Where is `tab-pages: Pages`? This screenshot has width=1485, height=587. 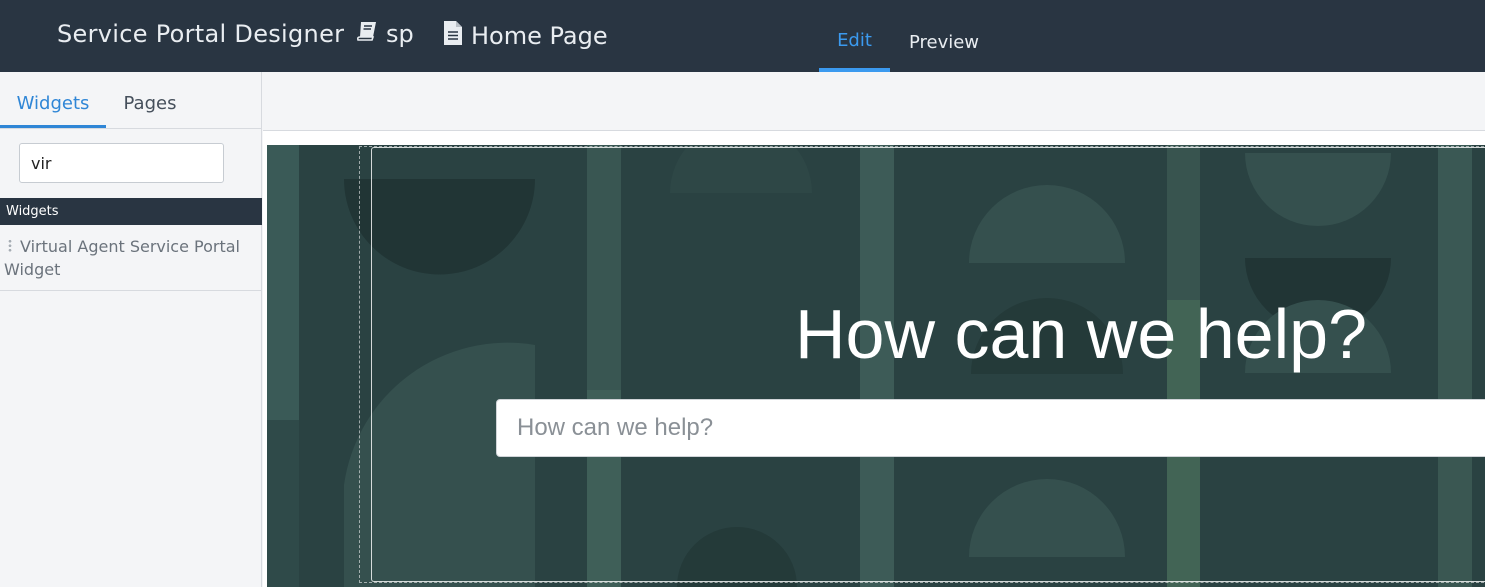 tab-pages: Pages is located at coordinates (150, 100).